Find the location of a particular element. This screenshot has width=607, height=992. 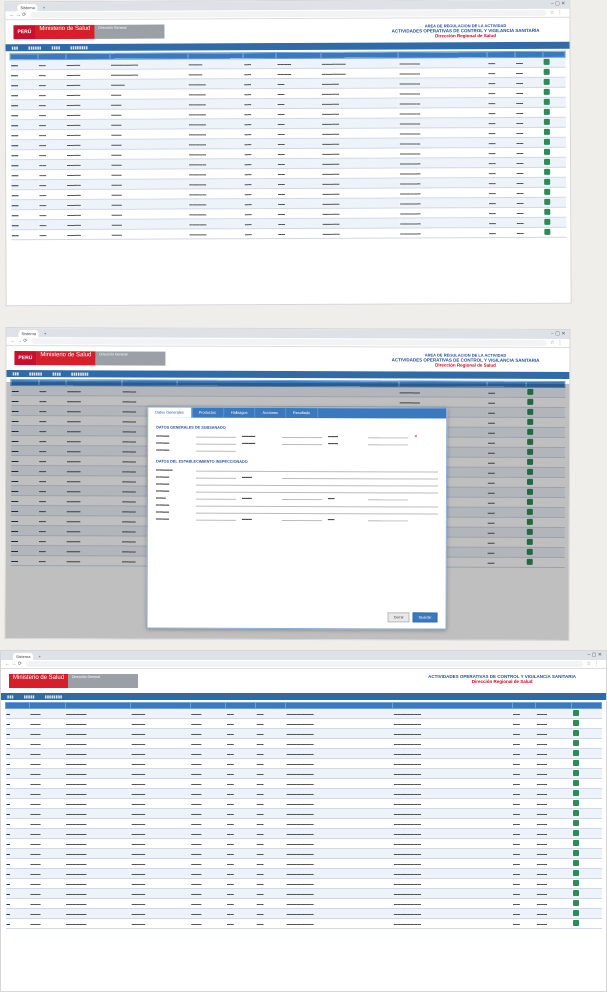

tab-result: Resultado is located at coordinates (302, 413).